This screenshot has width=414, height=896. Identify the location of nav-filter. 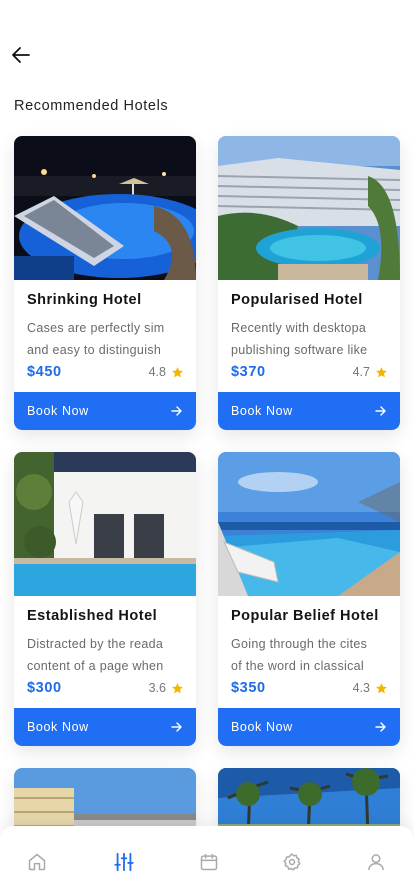
(124, 862).